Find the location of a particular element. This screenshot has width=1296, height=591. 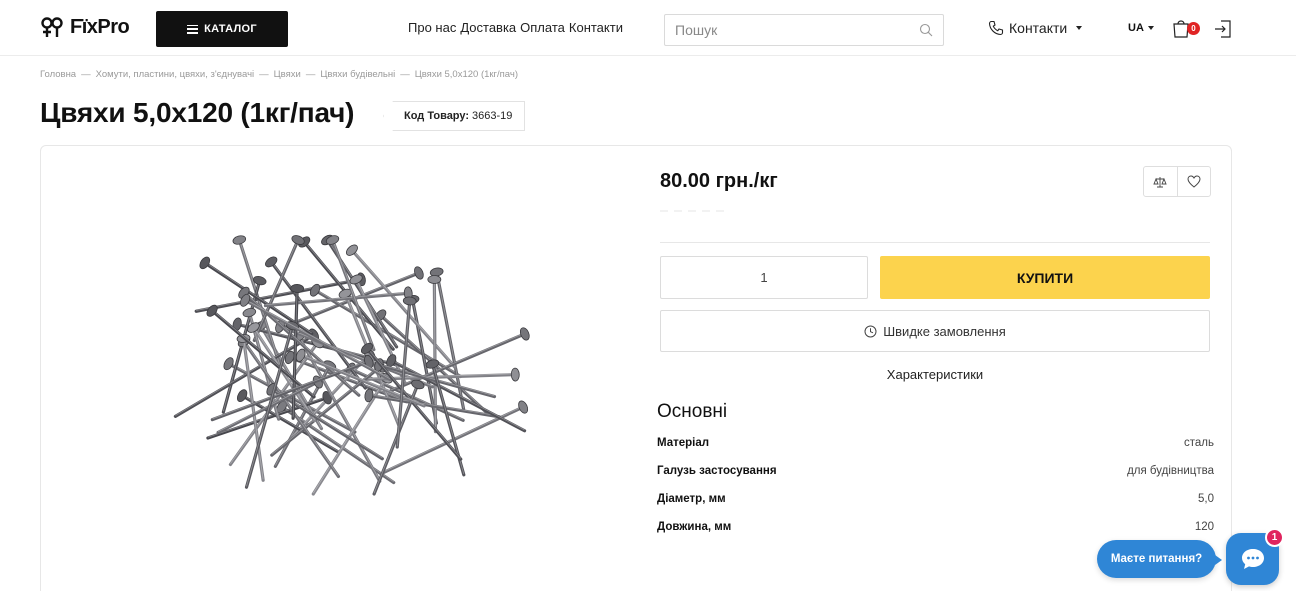

chat-notification-badge: 1 is located at coordinates (1274, 537).